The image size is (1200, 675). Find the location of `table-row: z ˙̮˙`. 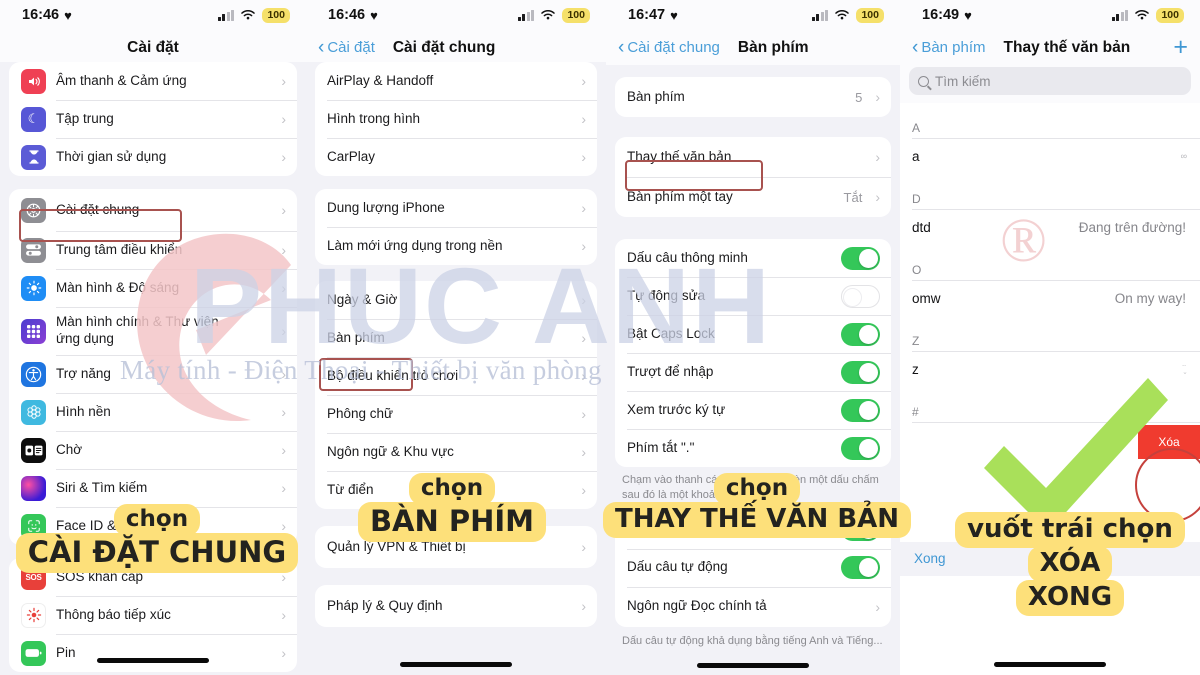

table-row: z ˙̮˙ is located at coordinates (1050, 369).